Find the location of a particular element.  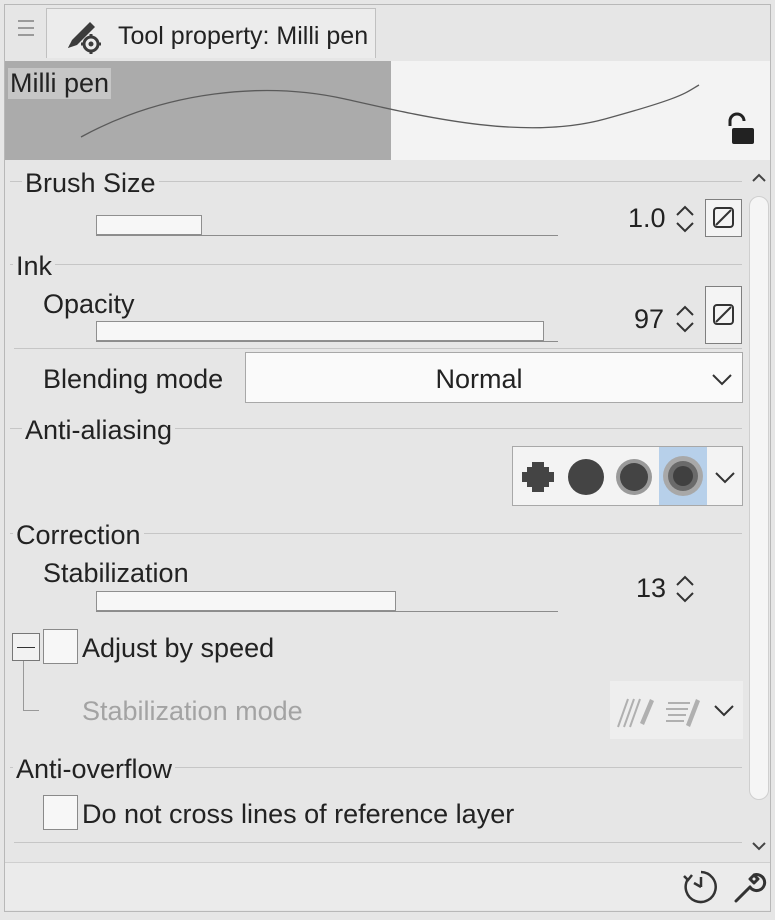

medium-icon is located at coordinates (634, 477).